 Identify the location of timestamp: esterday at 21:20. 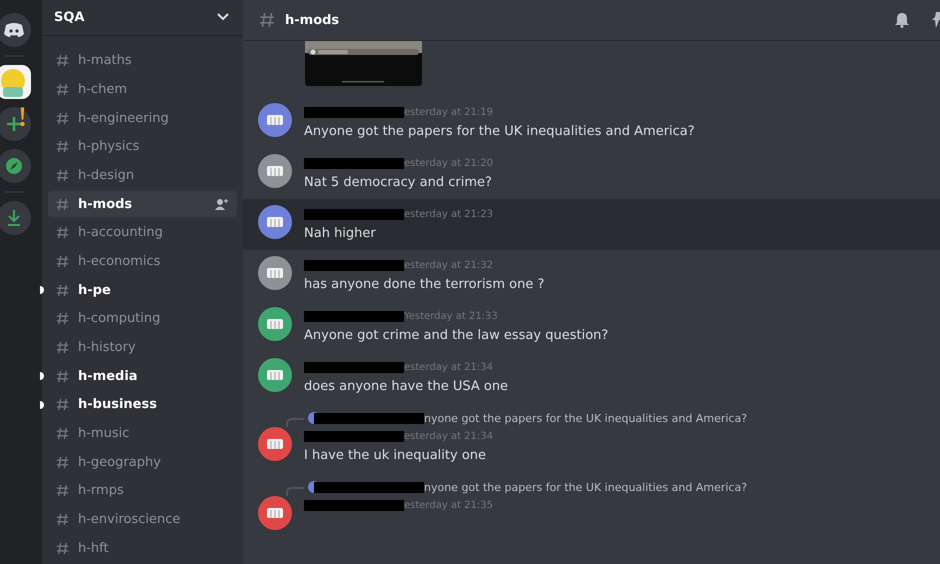
(448, 163).